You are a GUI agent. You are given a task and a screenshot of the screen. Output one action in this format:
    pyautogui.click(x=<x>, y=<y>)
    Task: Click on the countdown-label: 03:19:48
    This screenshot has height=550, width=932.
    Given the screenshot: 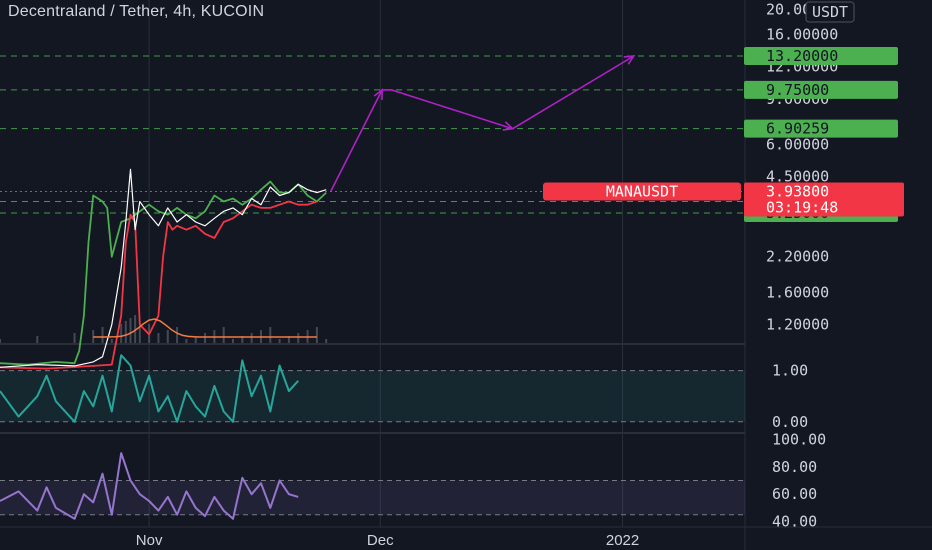 What is the action you would take?
    pyautogui.click(x=802, y=207)
    